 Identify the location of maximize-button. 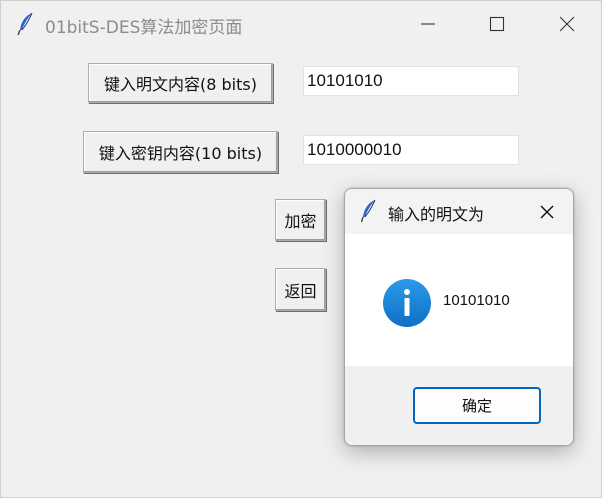
(497, 24).